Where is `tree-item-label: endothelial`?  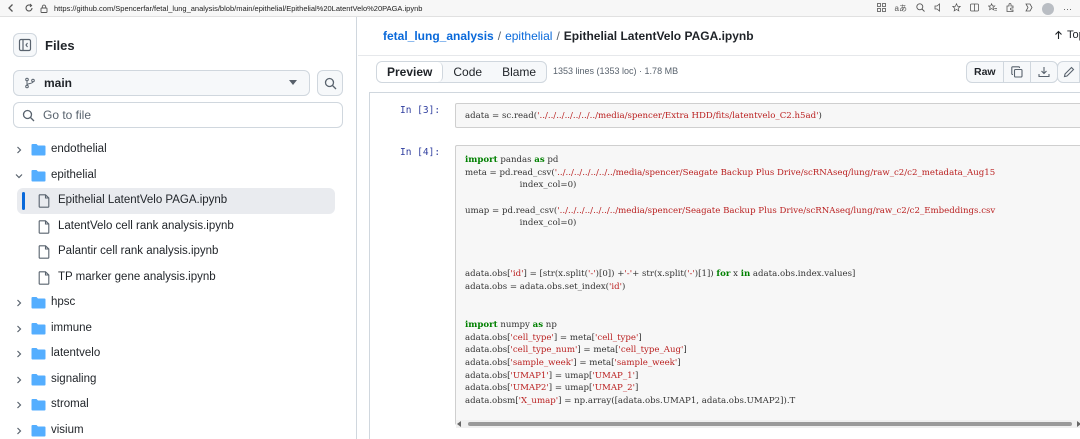 tree-item-label: endothelial is located at coordinates (79, 149).